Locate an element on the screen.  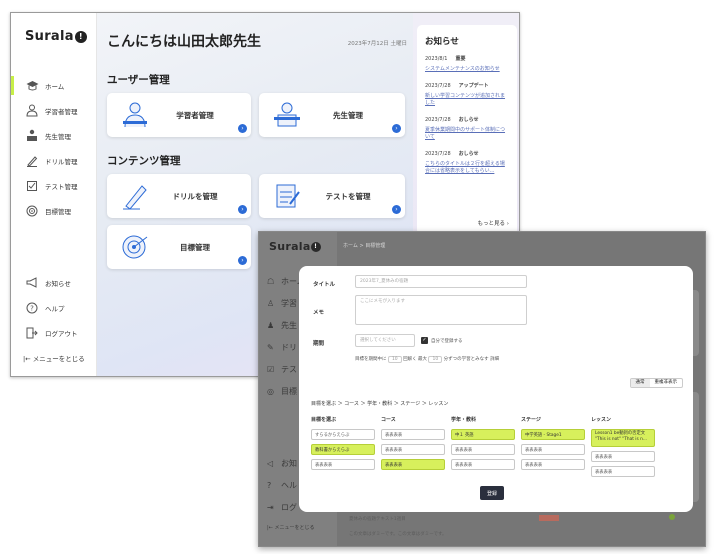
news-item: 2023/7/28 おしらせ 夏季休業期間中のサポート体制について is located at coordinates (467, 129).